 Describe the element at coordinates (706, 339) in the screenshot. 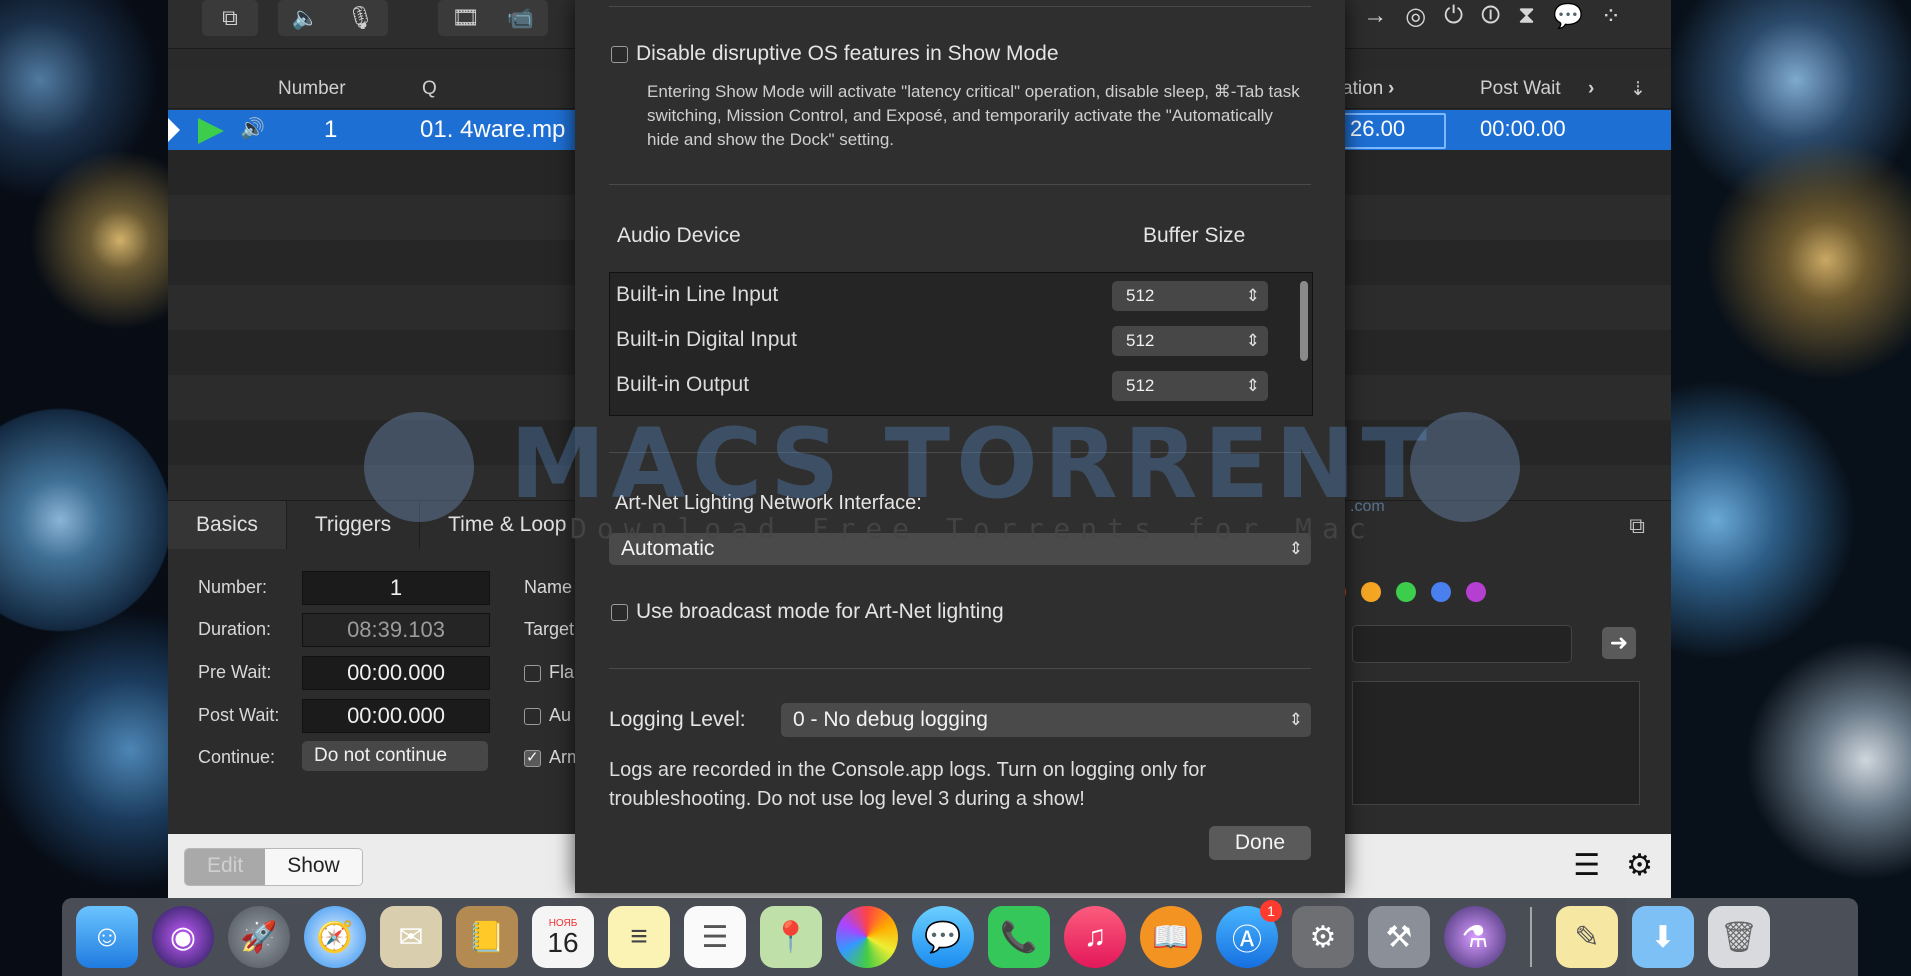

I see `device-name: Built-in Digital Input` at that location.